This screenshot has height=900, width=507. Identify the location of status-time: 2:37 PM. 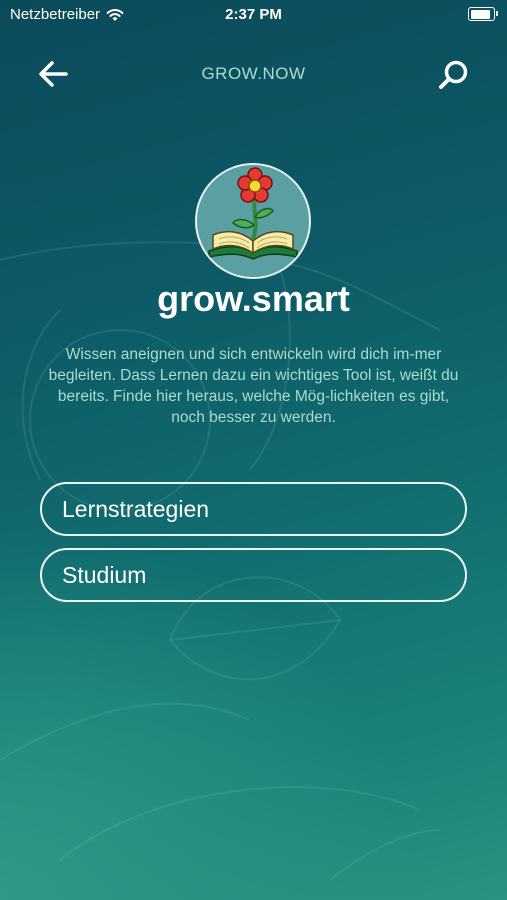
(253, 14).